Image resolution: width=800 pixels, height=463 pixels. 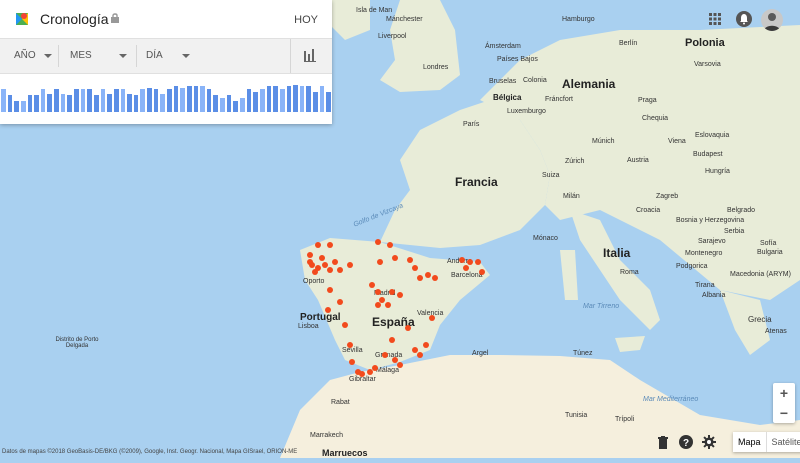 What do you see at coordinates (100, 56) in the screenshot?
I see `month-select: MES` at bounding box center [100, 56].